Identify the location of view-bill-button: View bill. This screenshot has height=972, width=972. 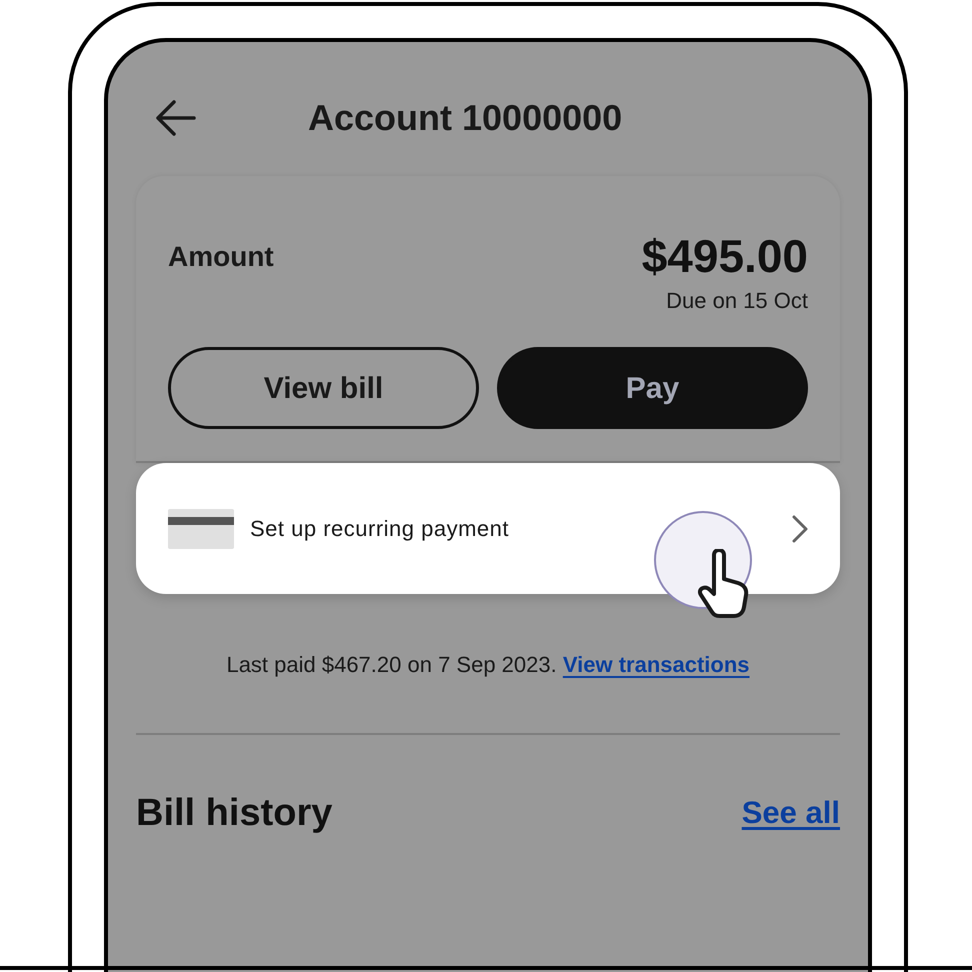
(323, 388).